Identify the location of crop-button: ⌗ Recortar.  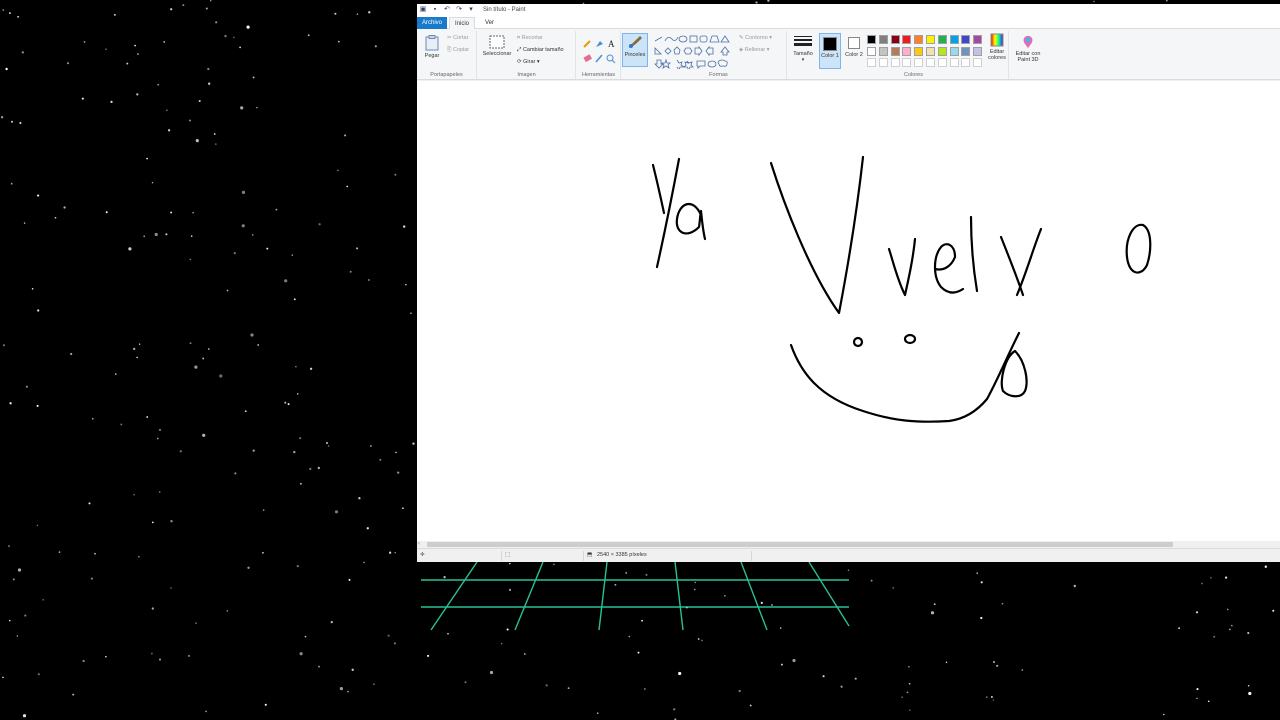
(530, 38).